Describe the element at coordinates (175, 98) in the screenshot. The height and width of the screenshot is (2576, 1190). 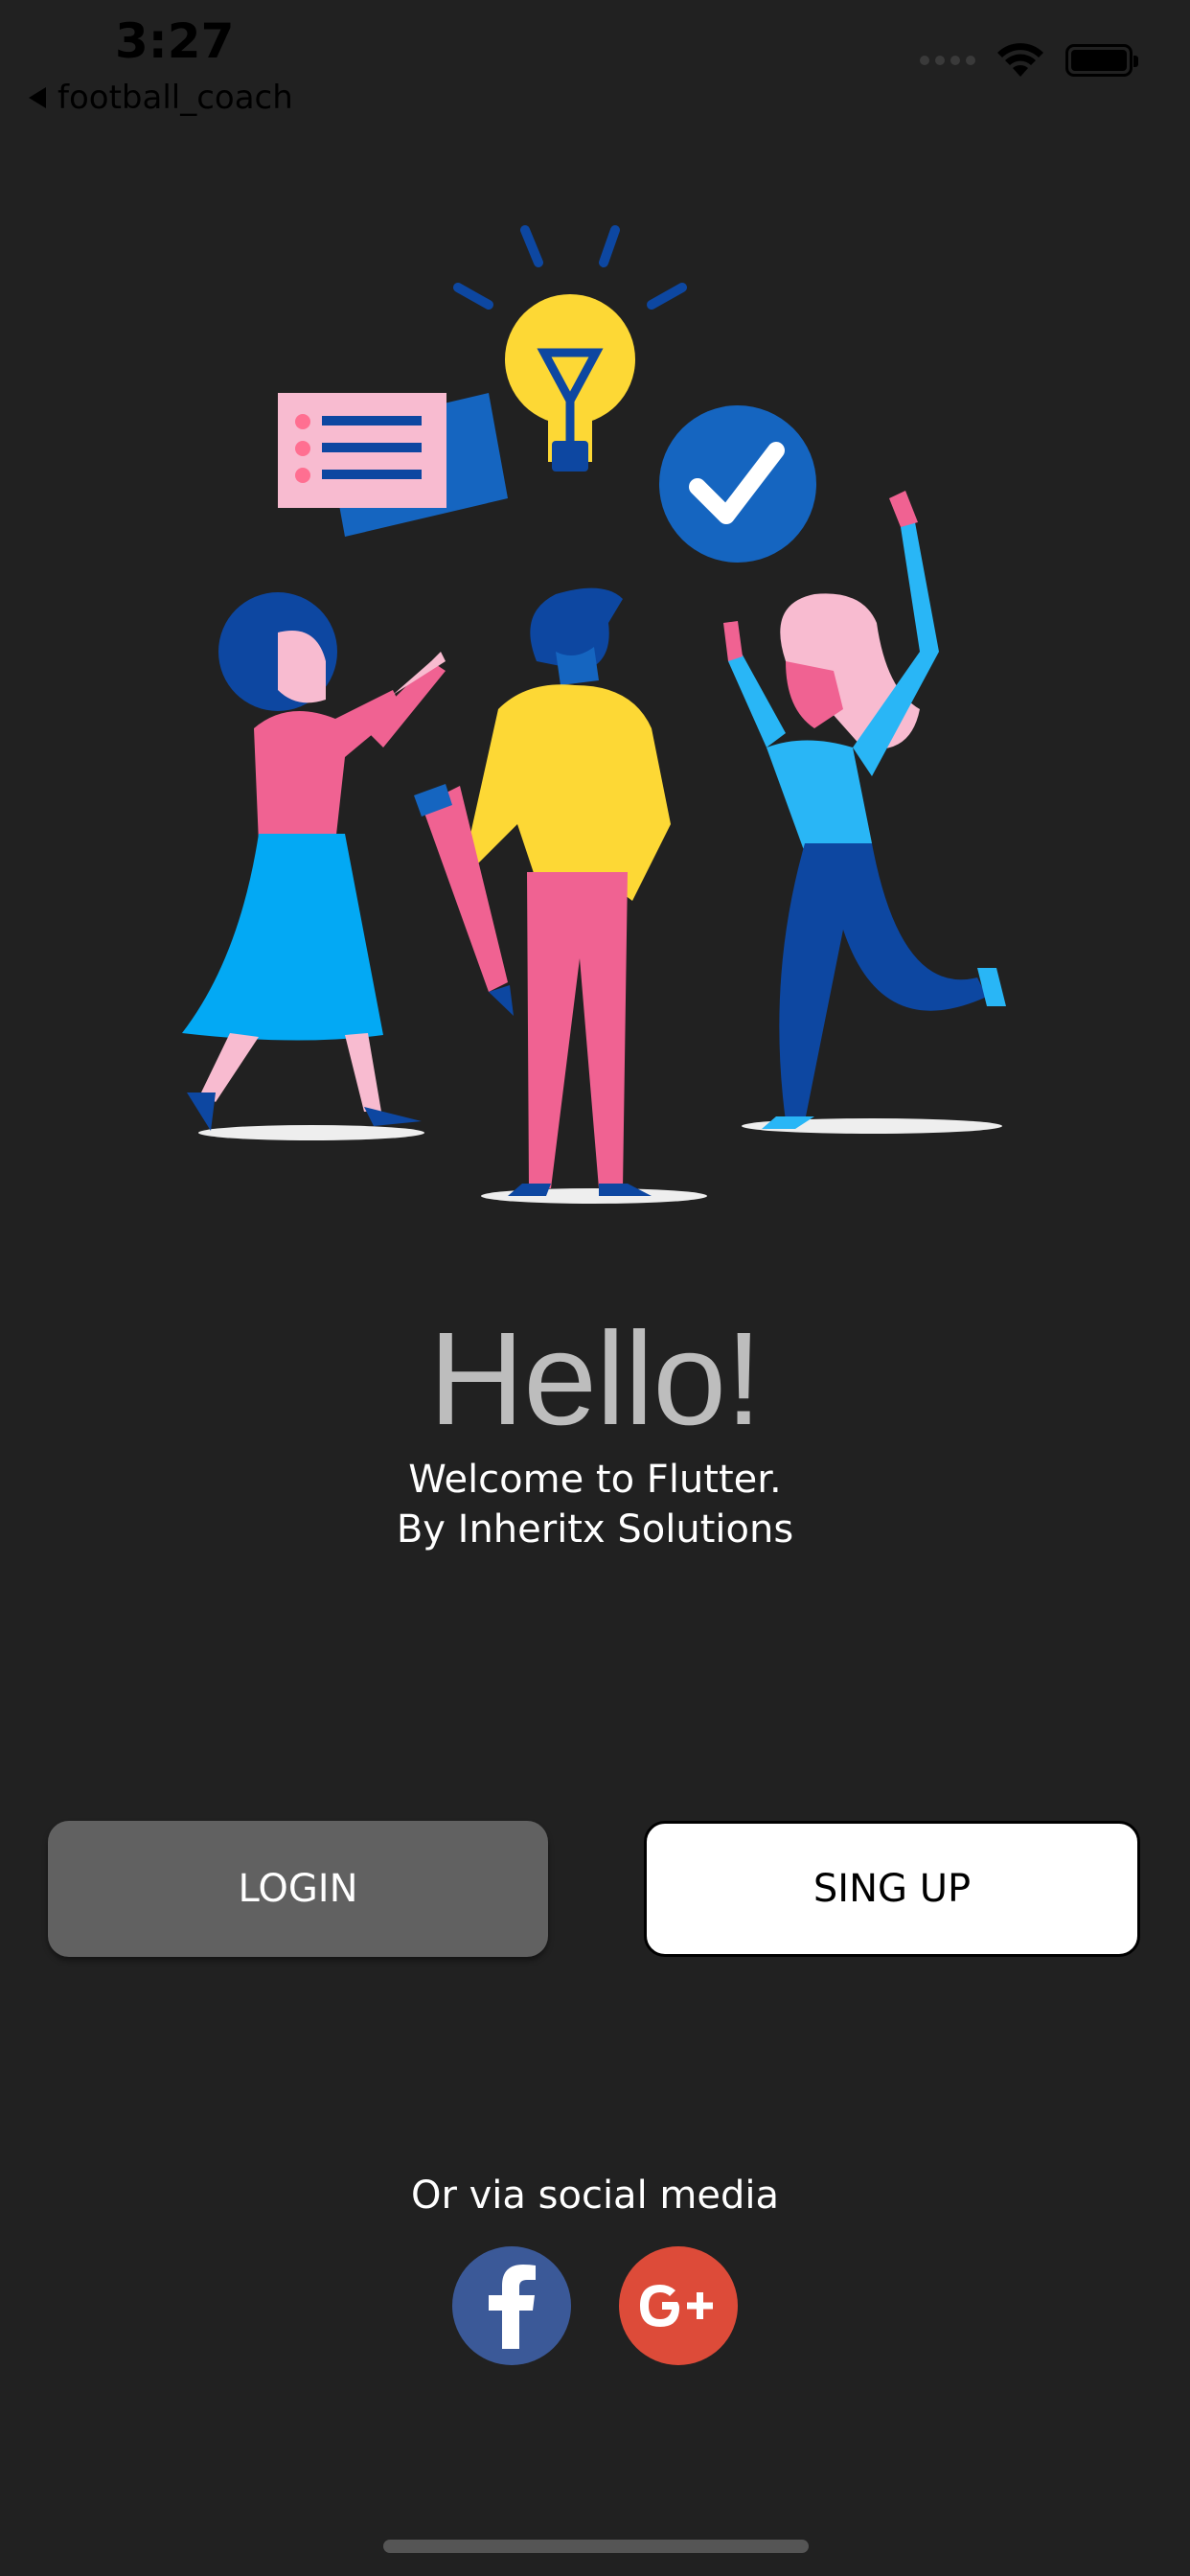
I see `back-app-label: football_coach` at that location.